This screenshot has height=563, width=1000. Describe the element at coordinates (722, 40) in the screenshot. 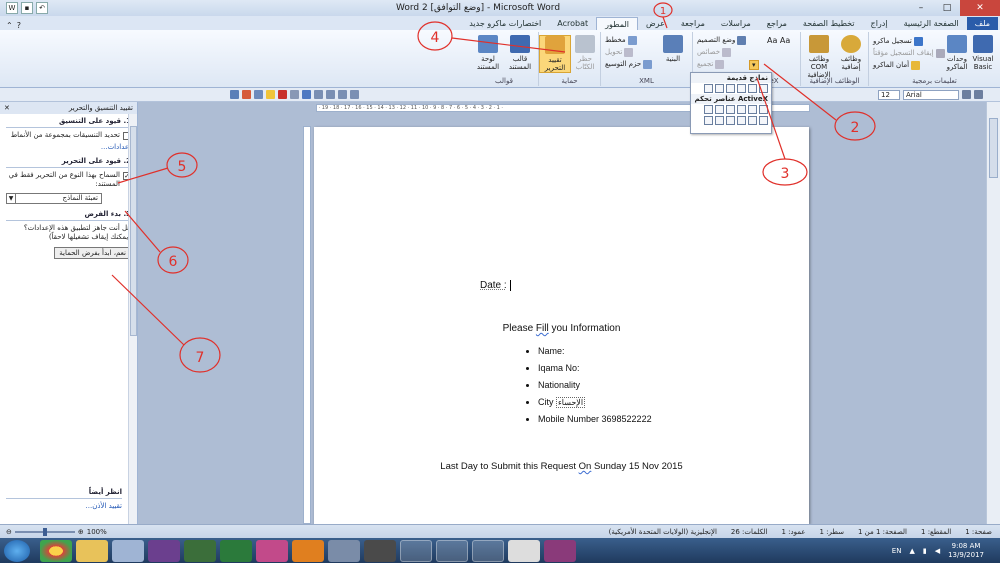

I see `design-mode-button: وضع التصميم` at that location.